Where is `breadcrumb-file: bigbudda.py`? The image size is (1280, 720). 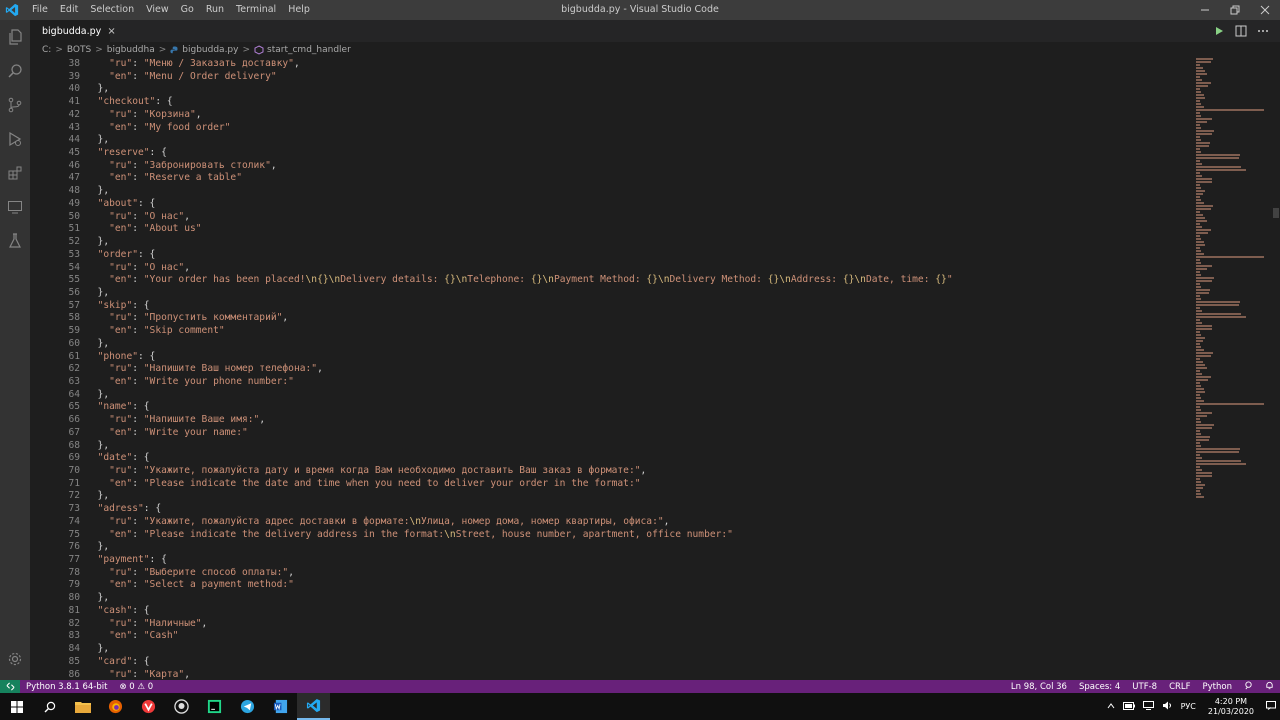 breadcrumb-file: bigbudda.py is located at coordinates (204, 50).